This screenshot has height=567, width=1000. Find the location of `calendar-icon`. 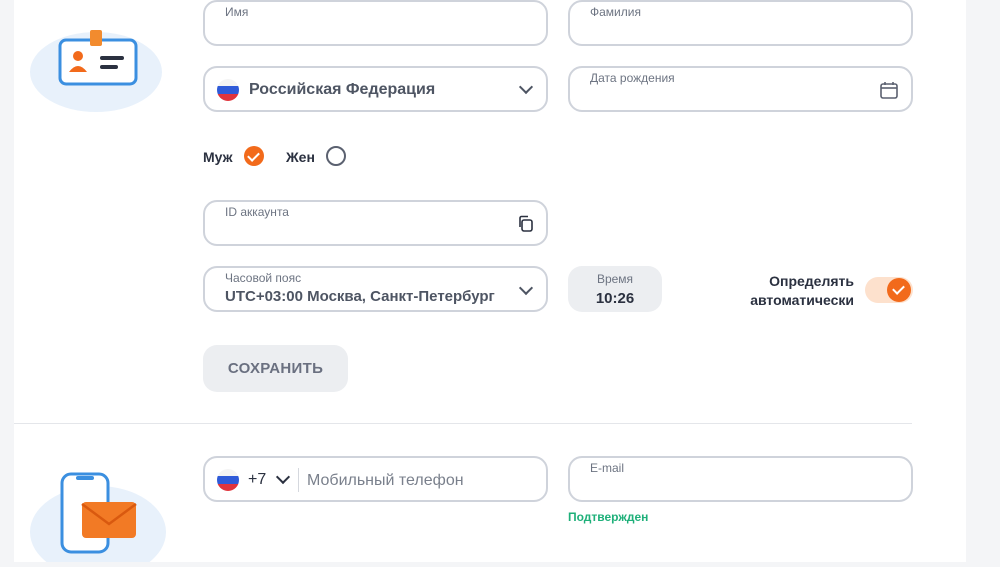

calendar-icon is located at coordinates (889, 92).